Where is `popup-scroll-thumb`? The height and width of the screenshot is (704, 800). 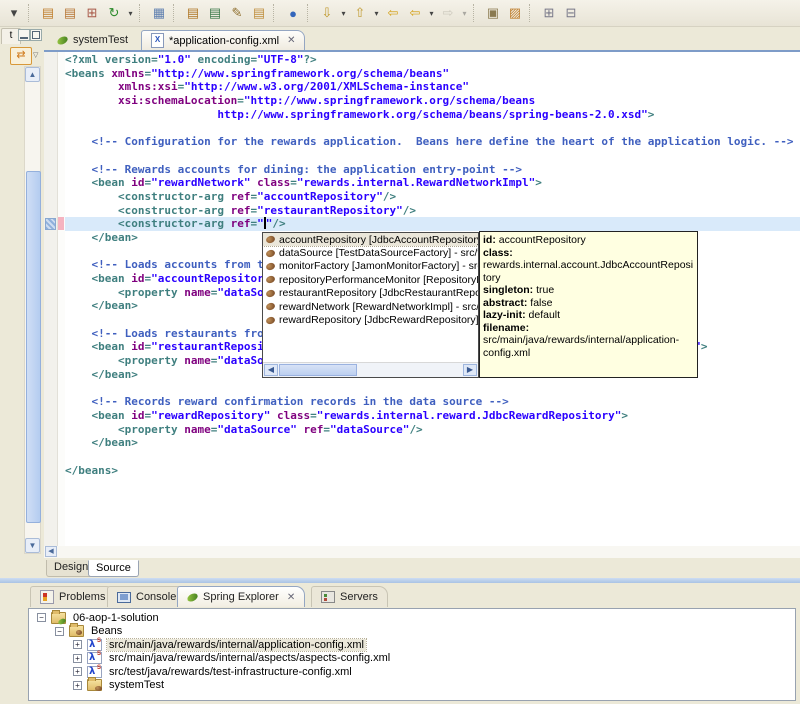 popup-scroll-thumb is located at coordinates (318, 370).